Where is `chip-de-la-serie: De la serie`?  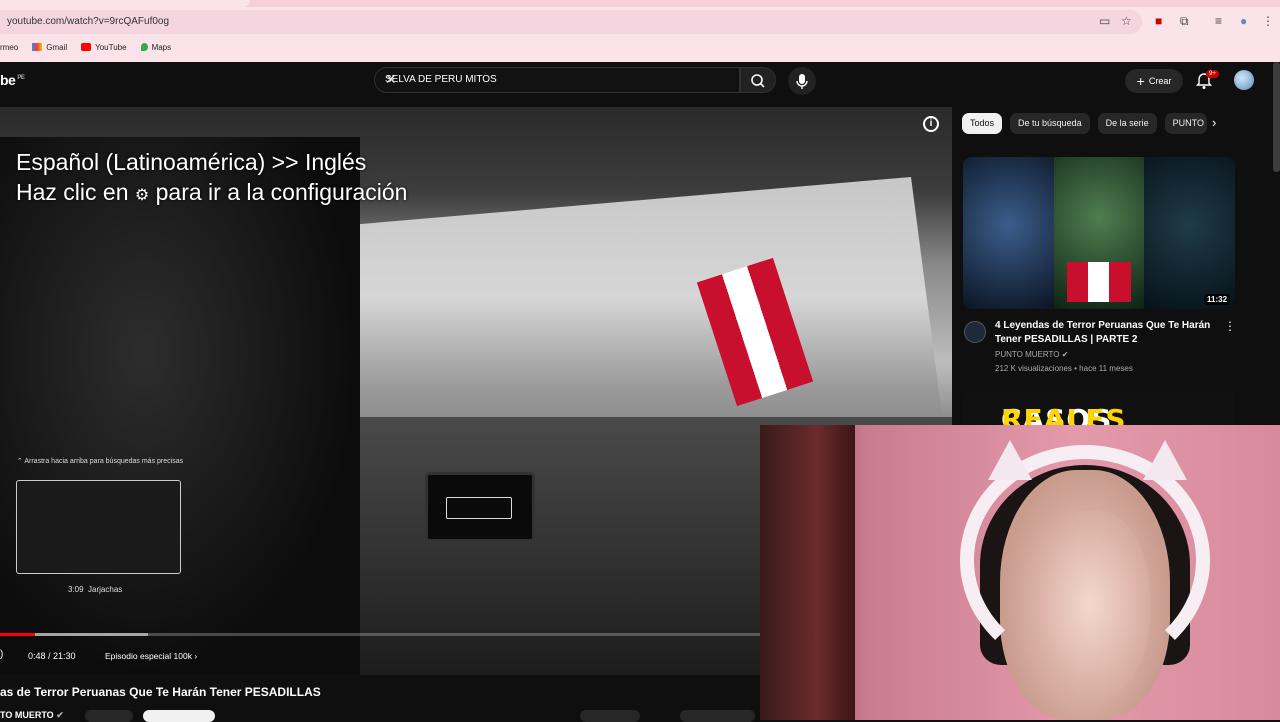 chip-de-la-serie: De la serie is located at coordinates (1127, 123).